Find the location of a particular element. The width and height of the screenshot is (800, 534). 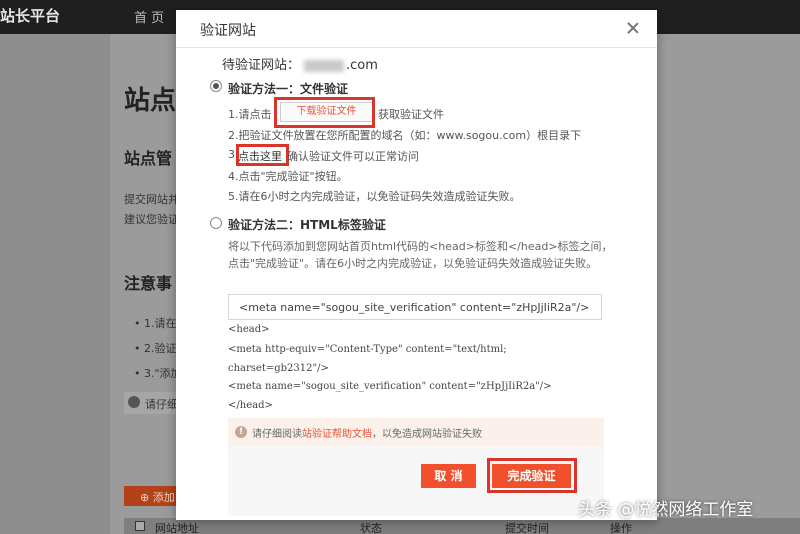

th-actions: 操作 is located at coordinates (621, 528).